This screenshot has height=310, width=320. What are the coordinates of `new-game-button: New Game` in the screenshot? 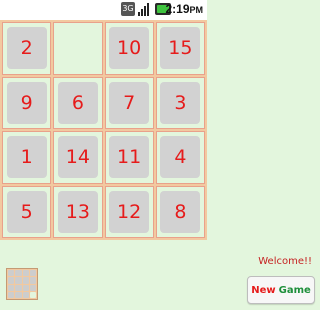 It's located at (281, 290).